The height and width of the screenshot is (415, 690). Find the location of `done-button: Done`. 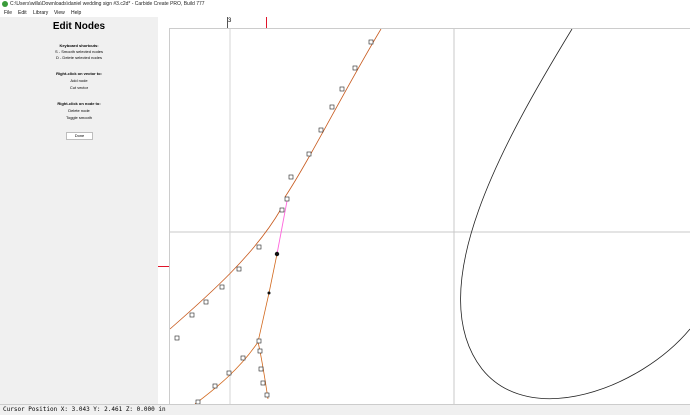

done-button: Done is located at coordinates (79, 136).